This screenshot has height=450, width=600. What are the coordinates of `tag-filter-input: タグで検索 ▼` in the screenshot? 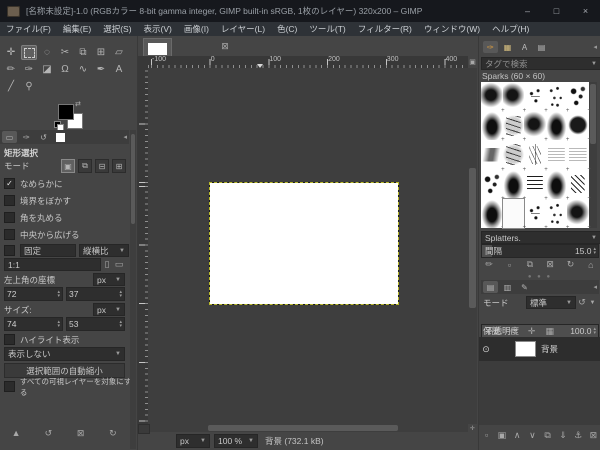 It's located at (540, 63).